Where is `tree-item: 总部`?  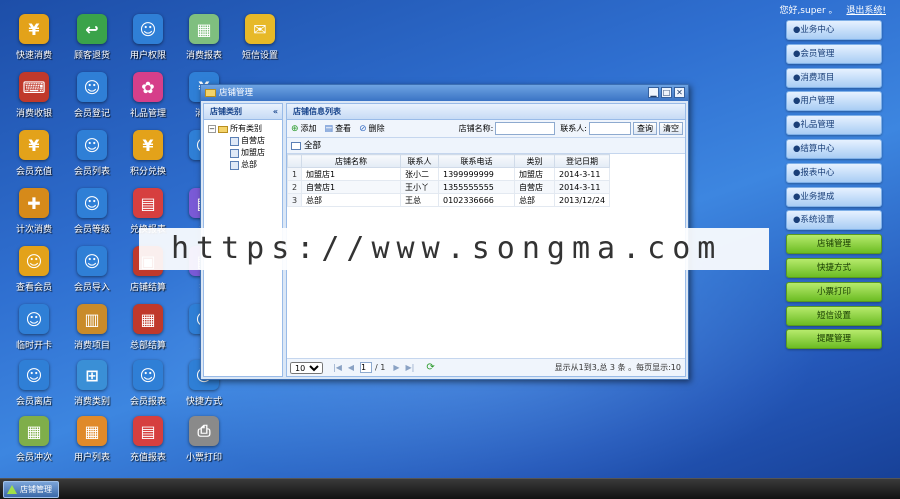 tree-item: 总部 is located at coordinates (245, 165).